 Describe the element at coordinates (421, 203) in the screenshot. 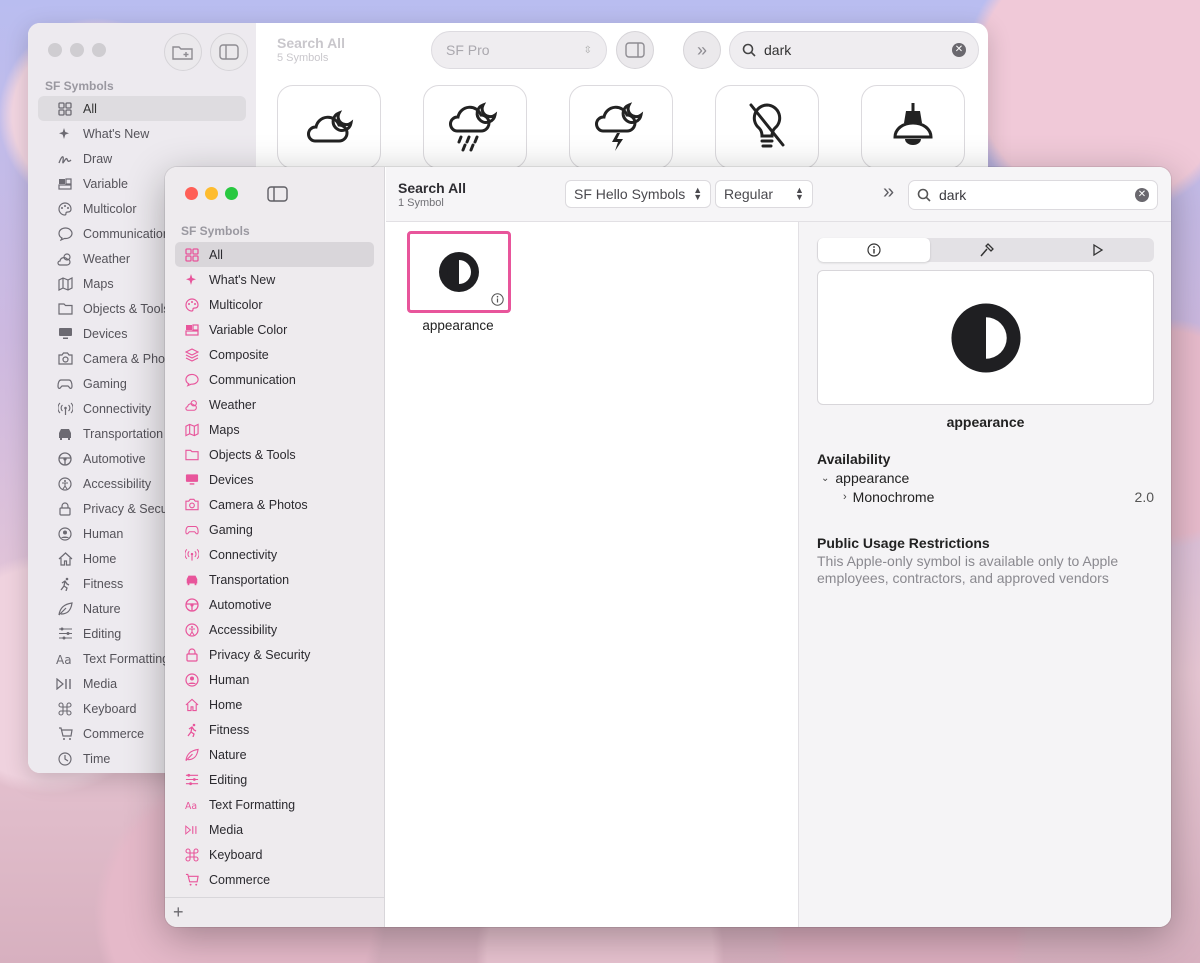

I see `page-subtitle: 1 Symbol` at that location.